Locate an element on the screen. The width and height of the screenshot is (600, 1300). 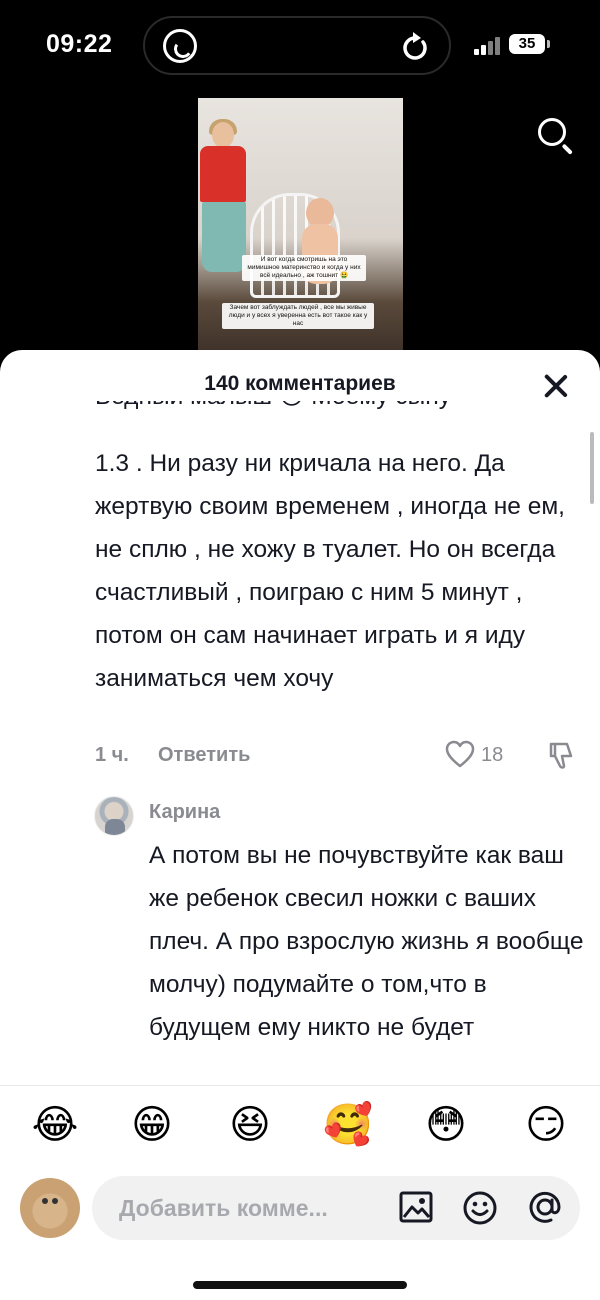
mention-icon is located at coordinates (545, 1207).